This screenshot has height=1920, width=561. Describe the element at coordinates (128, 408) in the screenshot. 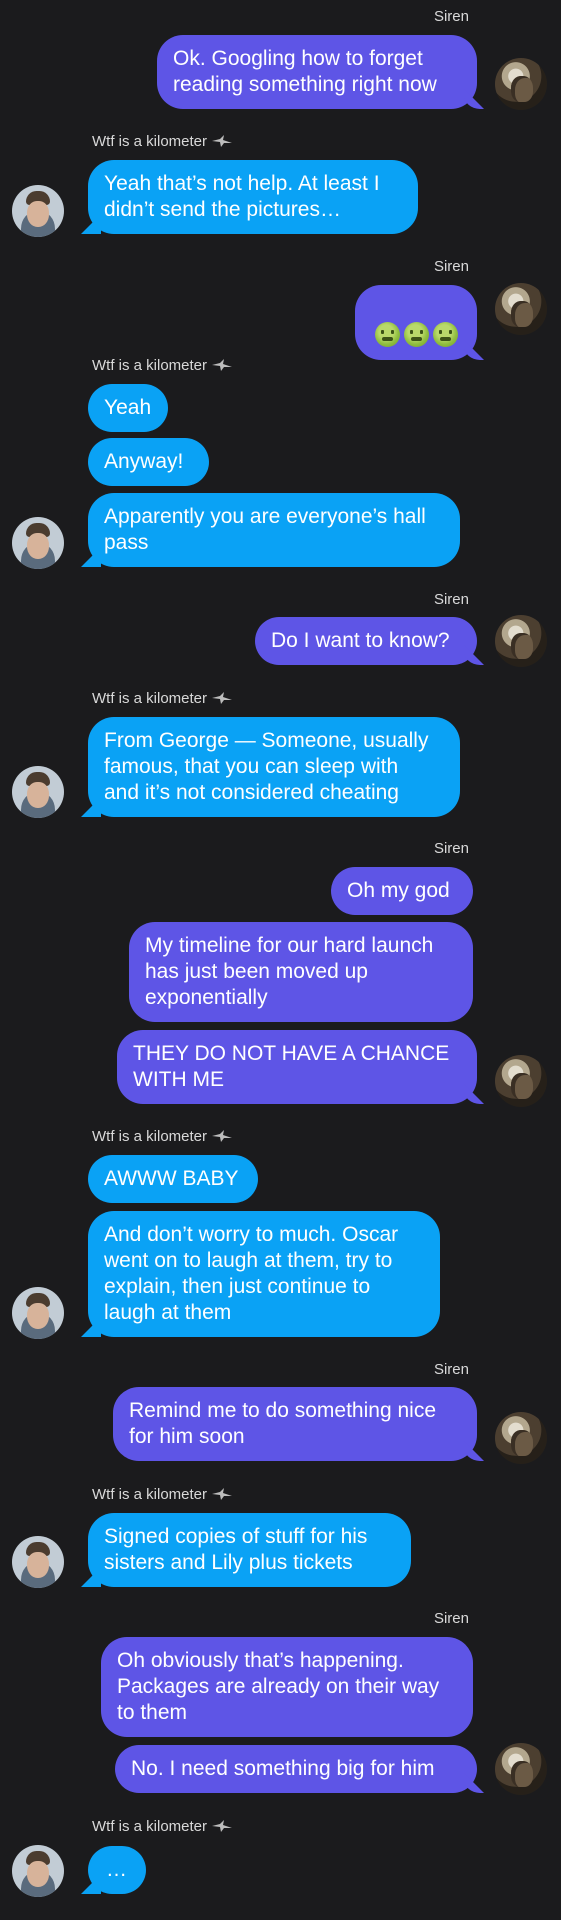

I see `message-bubble-incoming: Yeah` at that location.